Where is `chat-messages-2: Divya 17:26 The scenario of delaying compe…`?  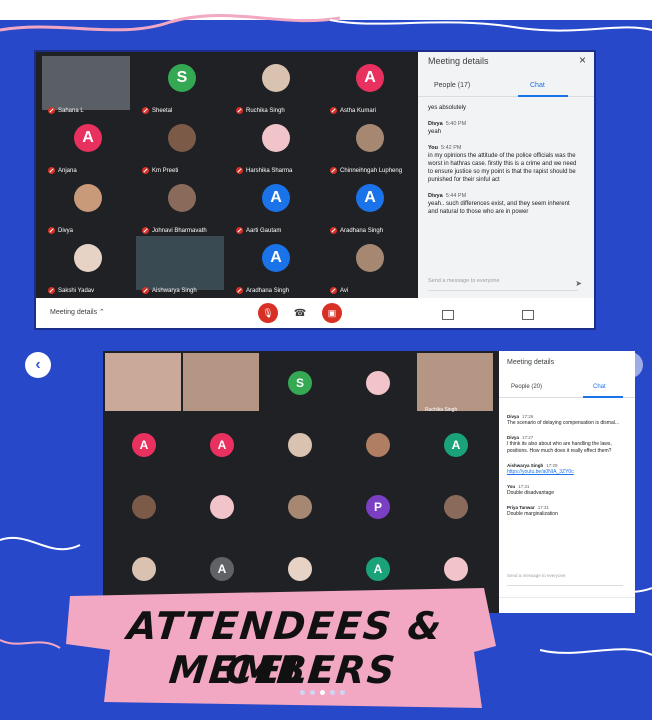 chat-messages-2: Divya 17:26 The scenario of delaying compe… is located at coordinates (569, 469).